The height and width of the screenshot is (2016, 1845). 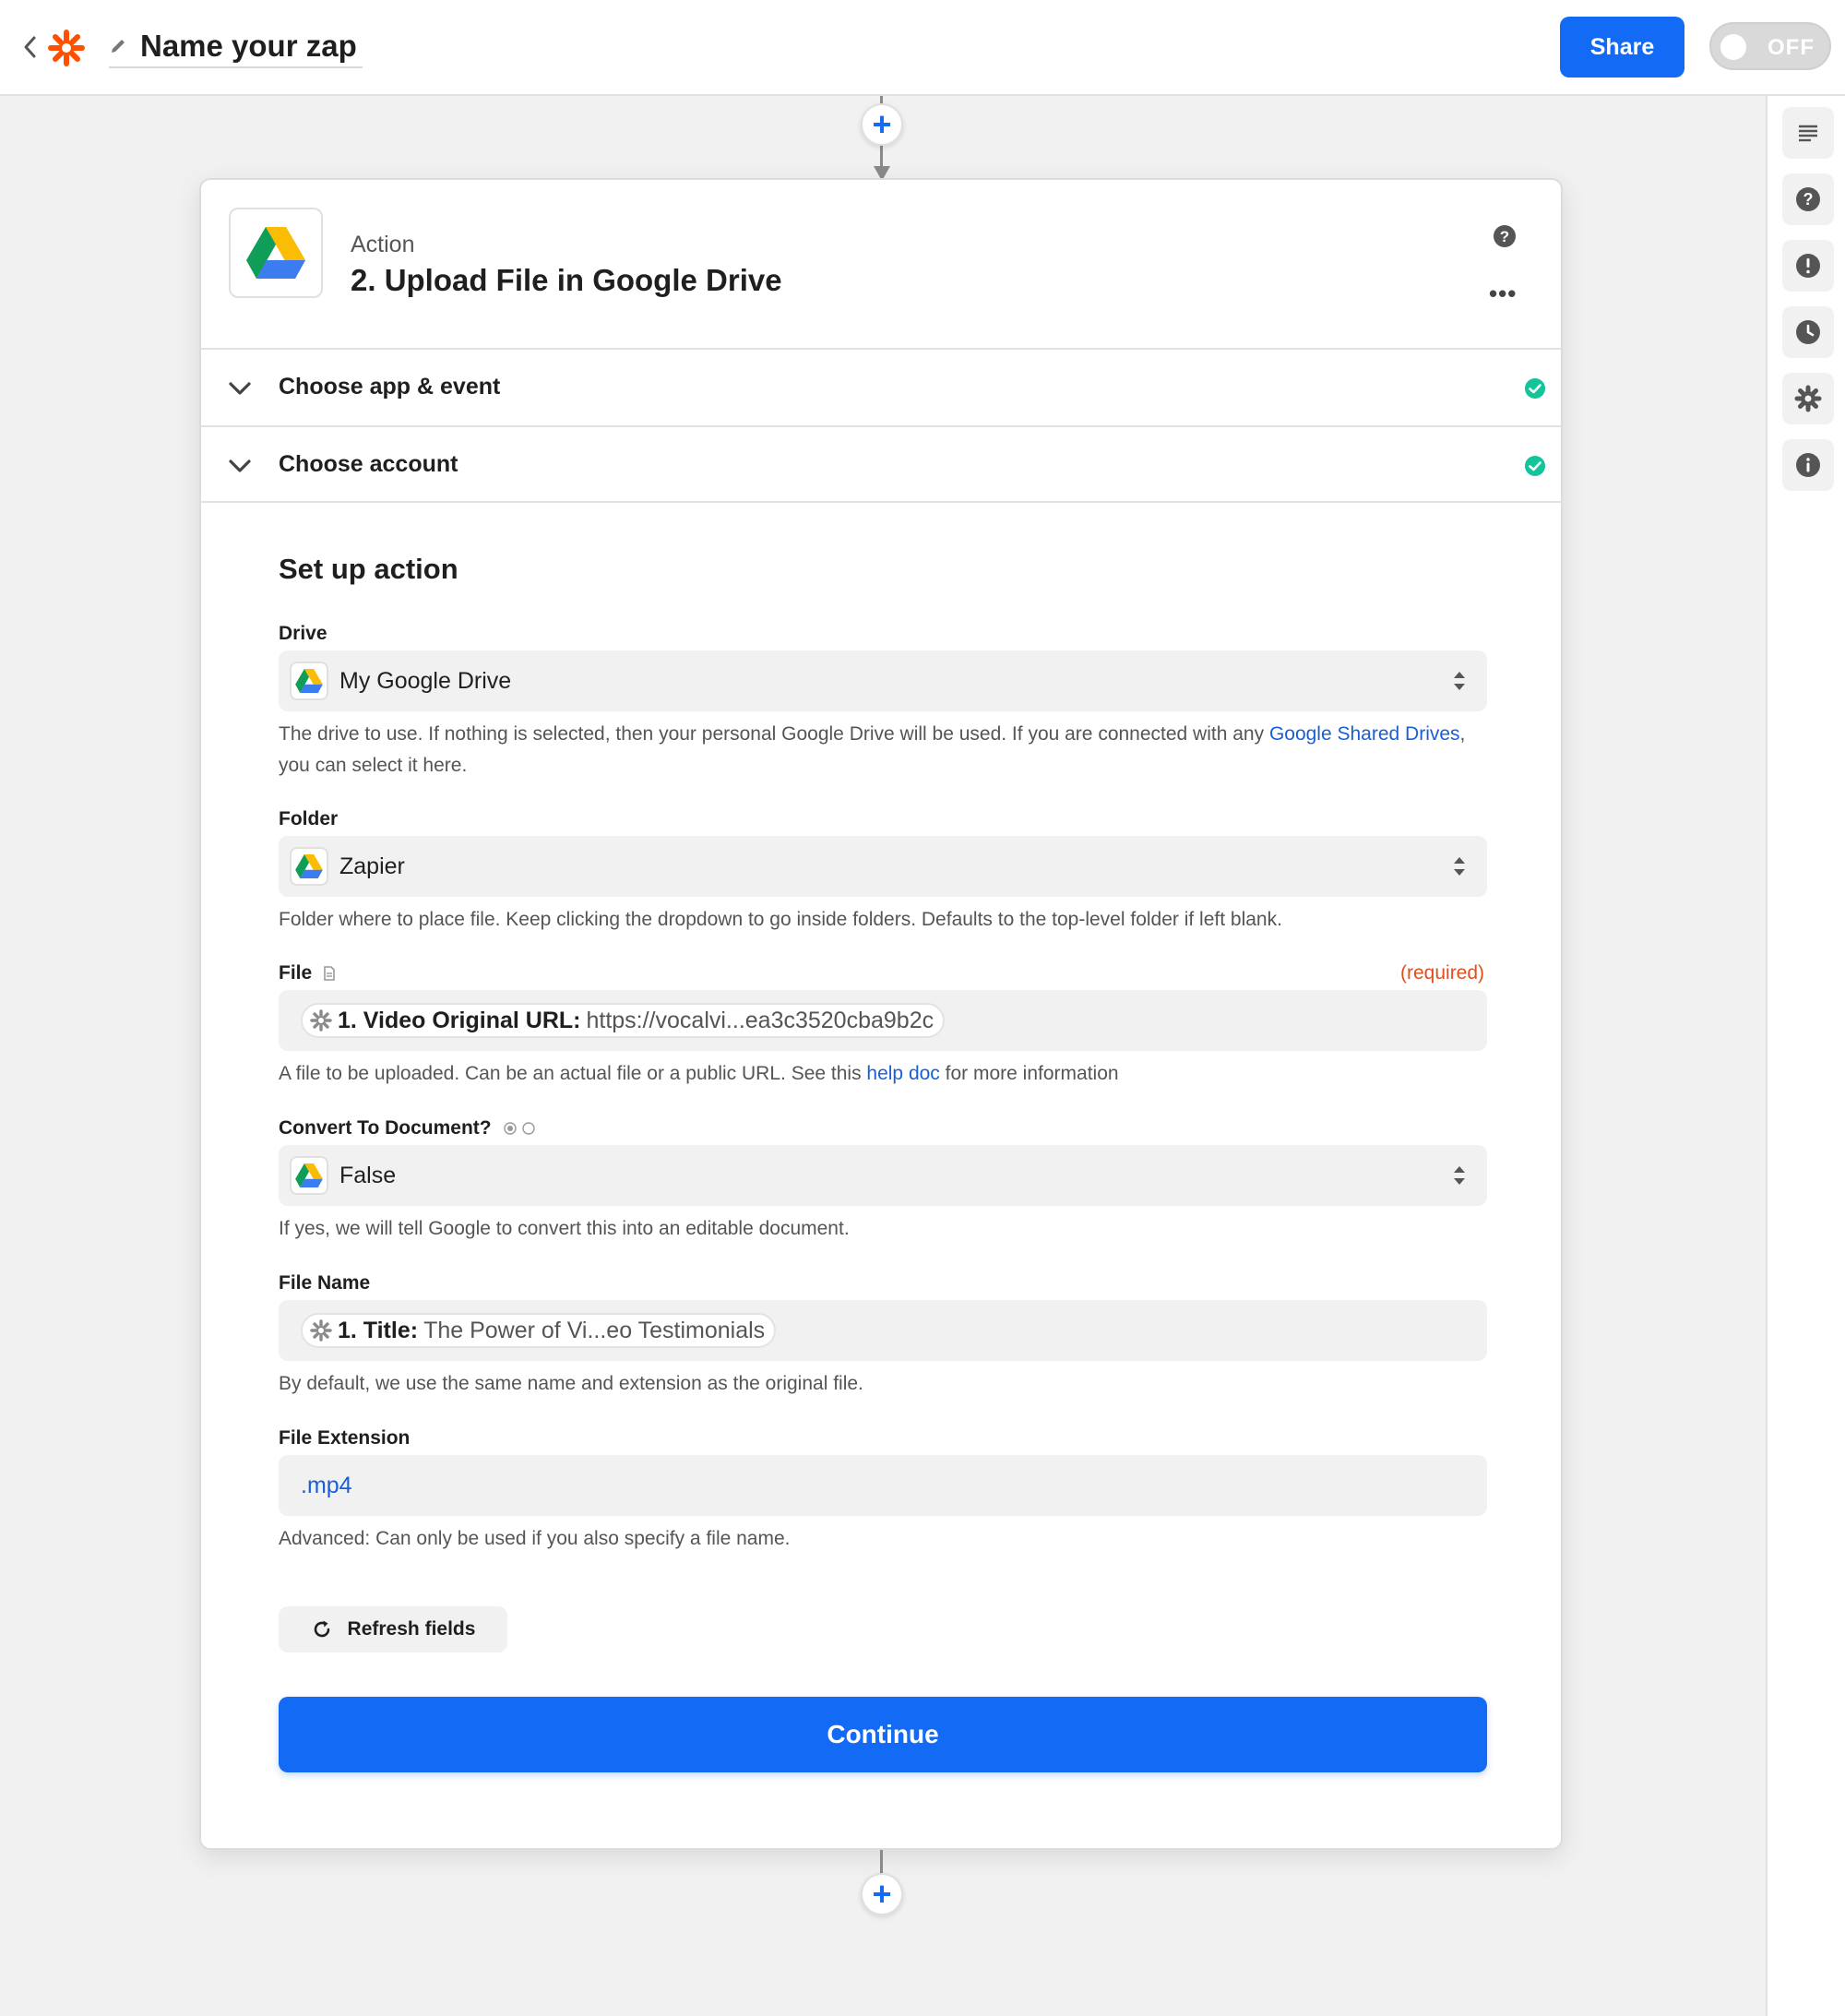 I want to click on app-icon-box, so click(x=276, y=253).